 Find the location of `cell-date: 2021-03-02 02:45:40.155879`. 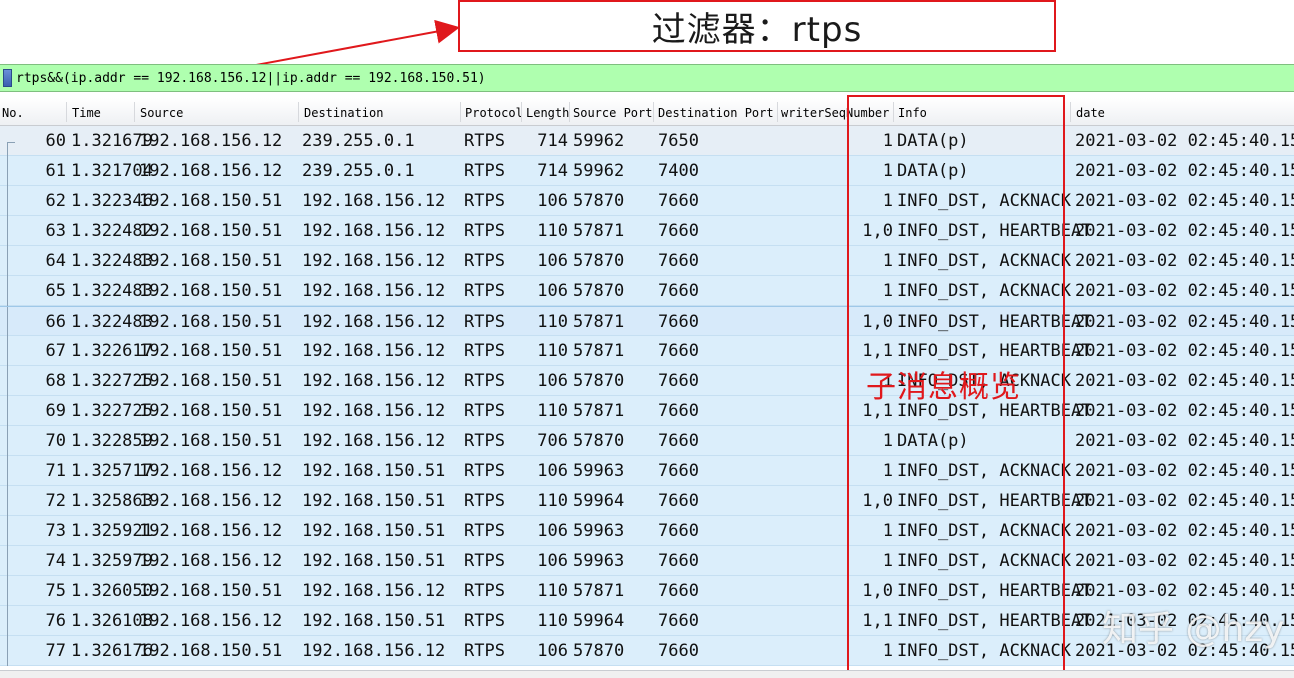

cell-date: 2021-03-02 02:45:40.155879 is located at coordinates (1184, 351).